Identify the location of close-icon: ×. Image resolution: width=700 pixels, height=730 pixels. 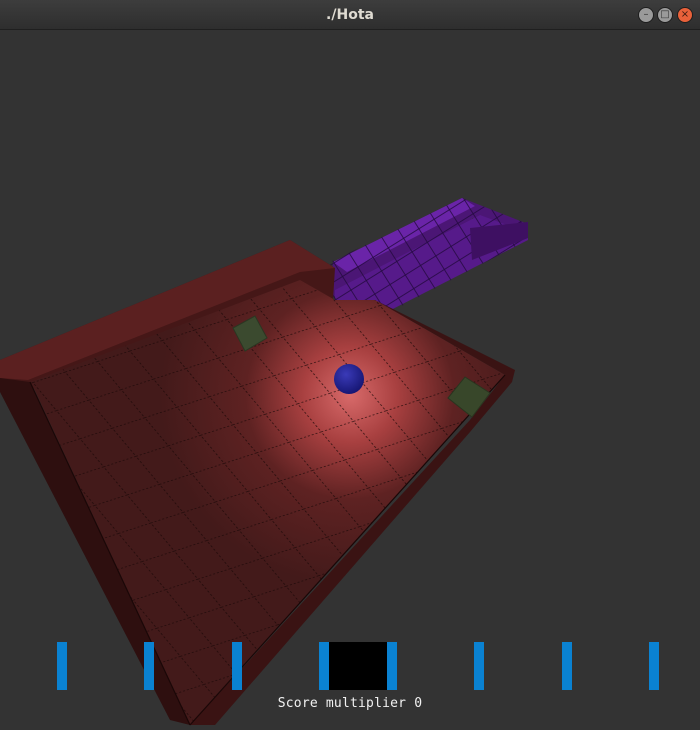
(685, 14).